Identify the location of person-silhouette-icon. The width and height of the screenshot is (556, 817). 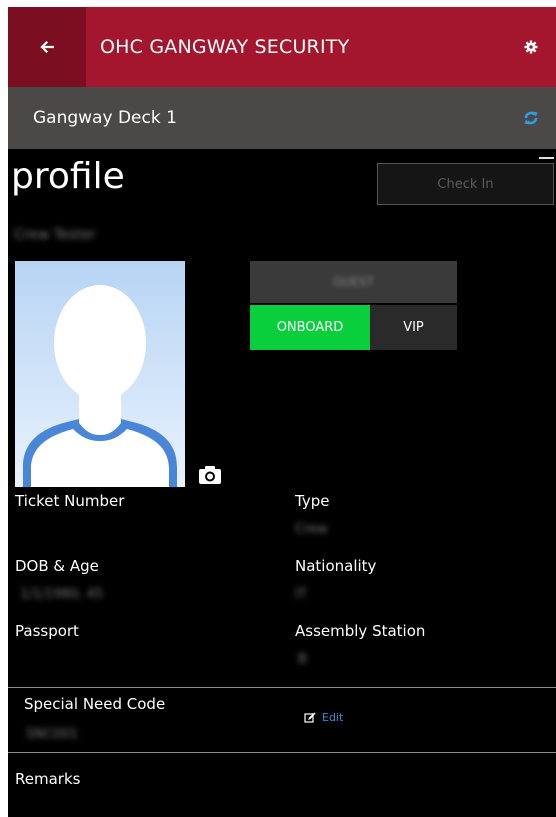
(100, 386).